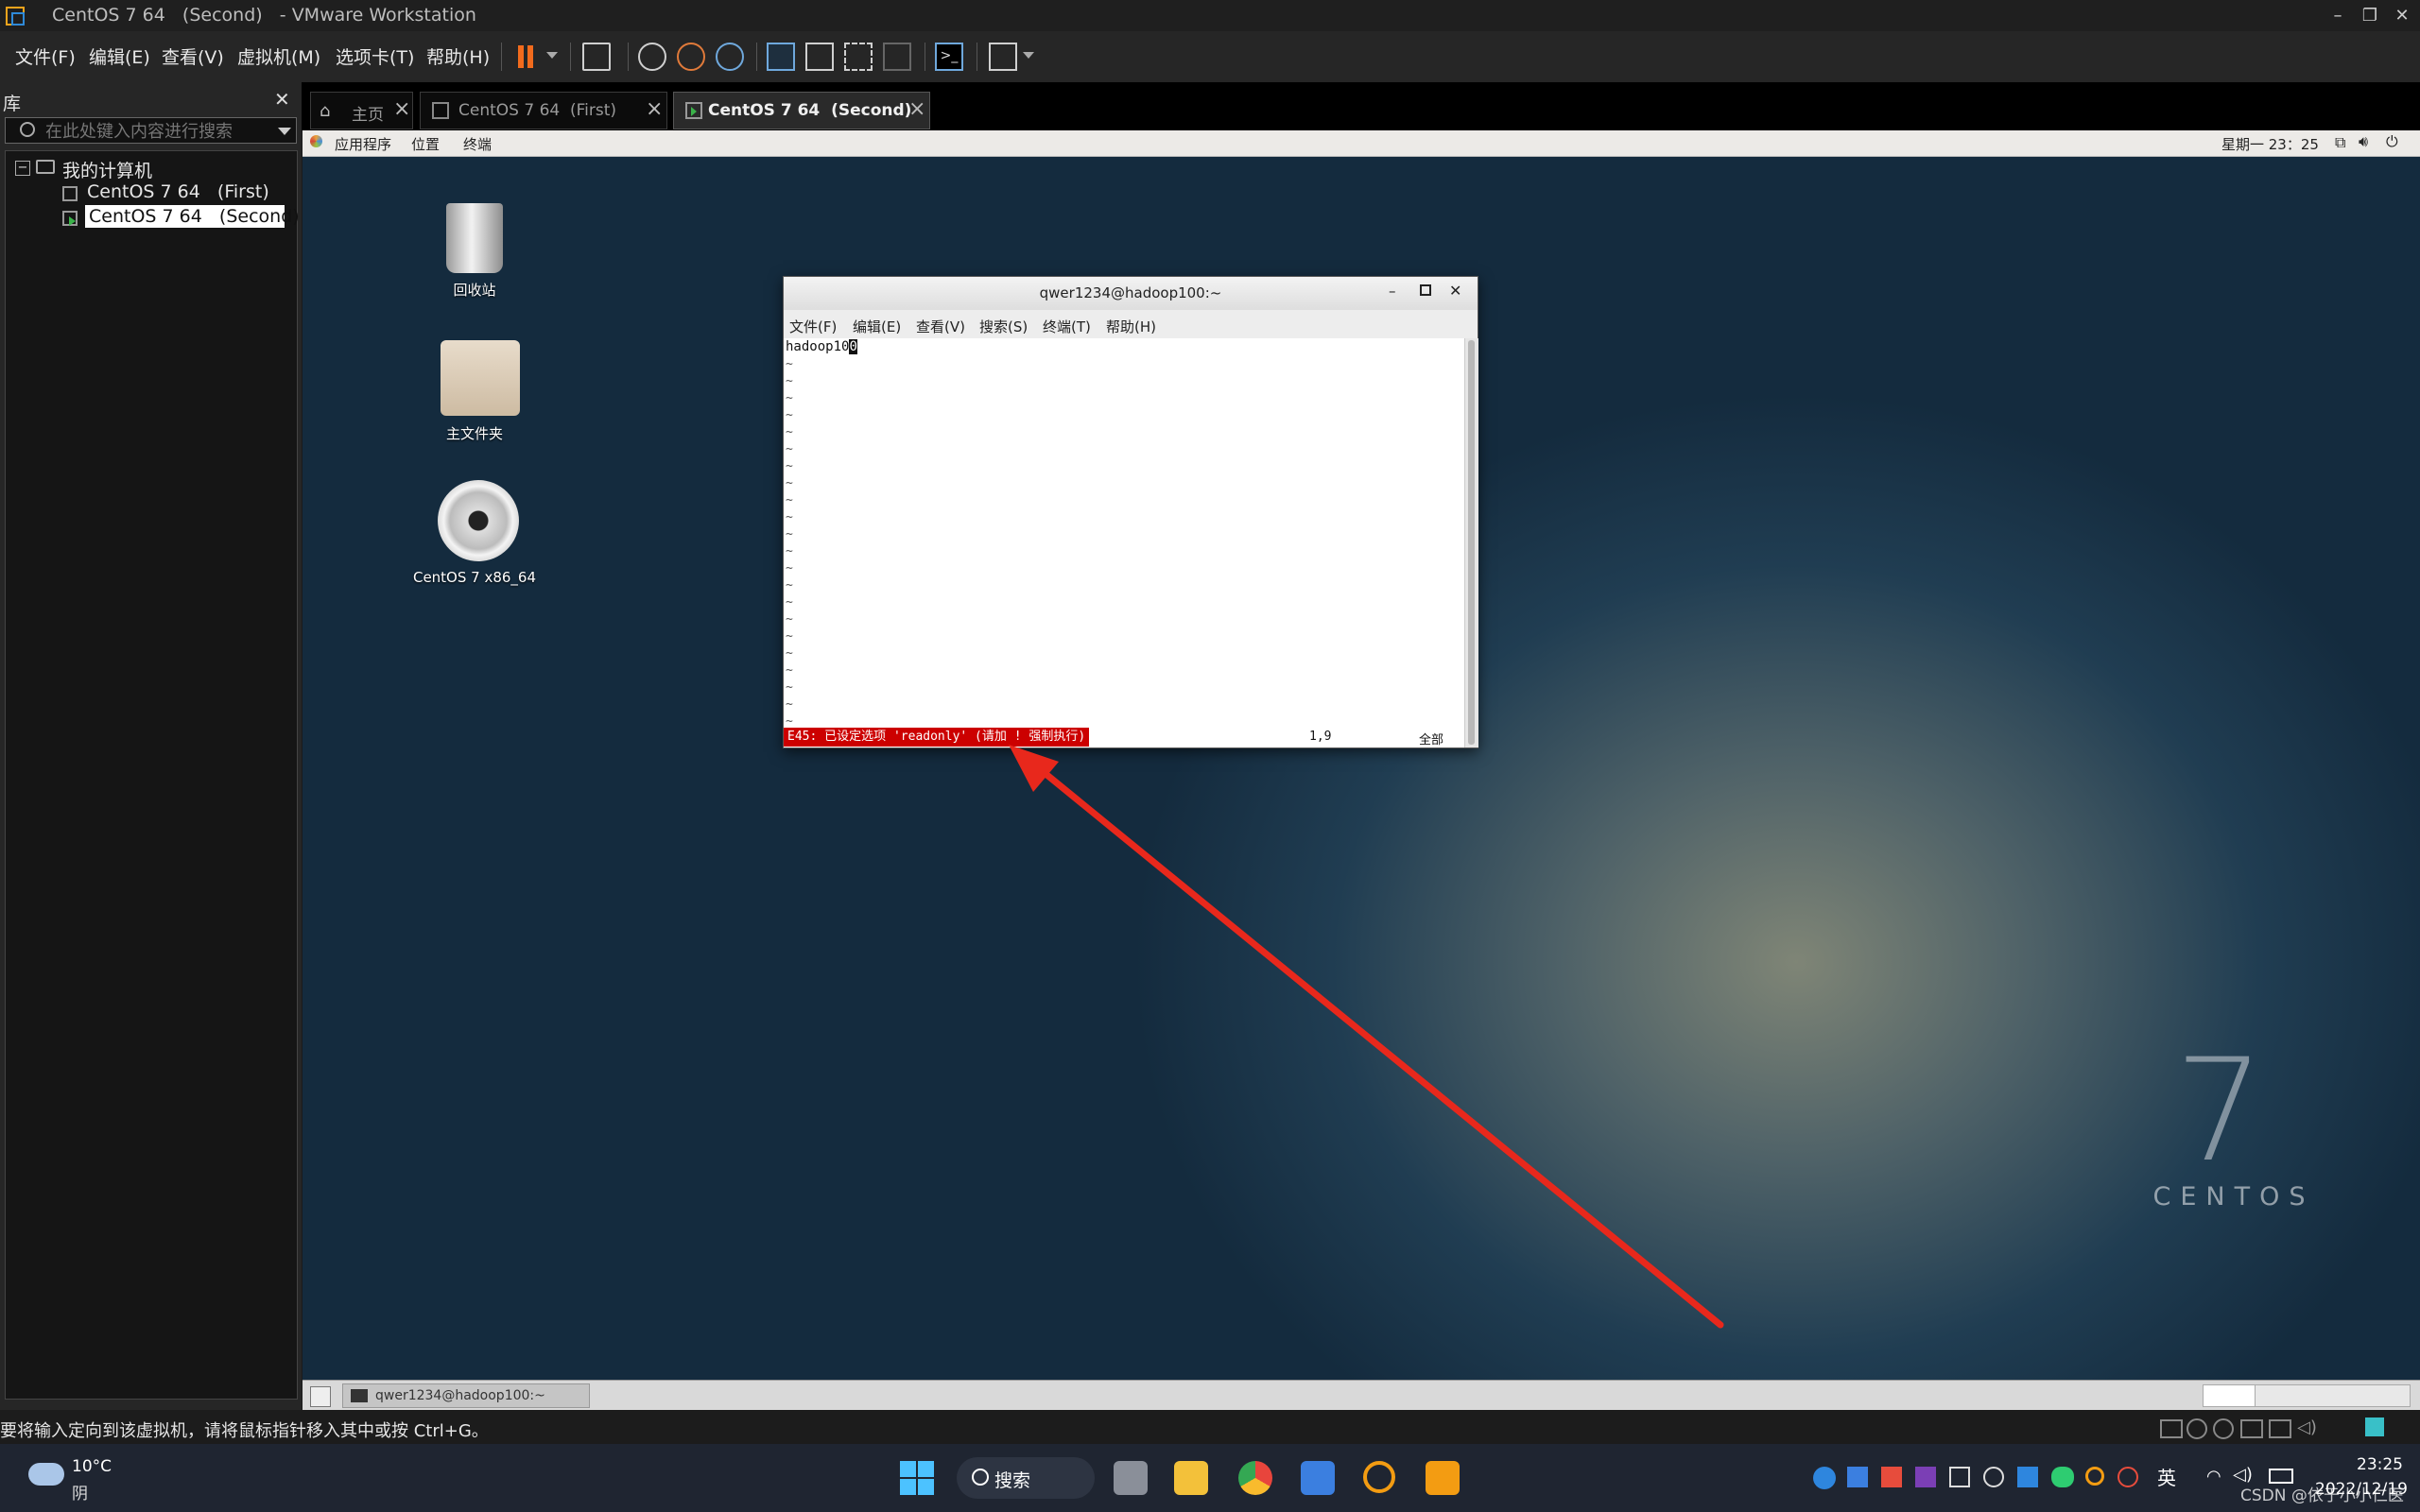 The height and width of the screenshot is (1512, 2420). Describe the element at coordinates (781, 57) in the screenshot. I see `library-toggle-icon` at that location.